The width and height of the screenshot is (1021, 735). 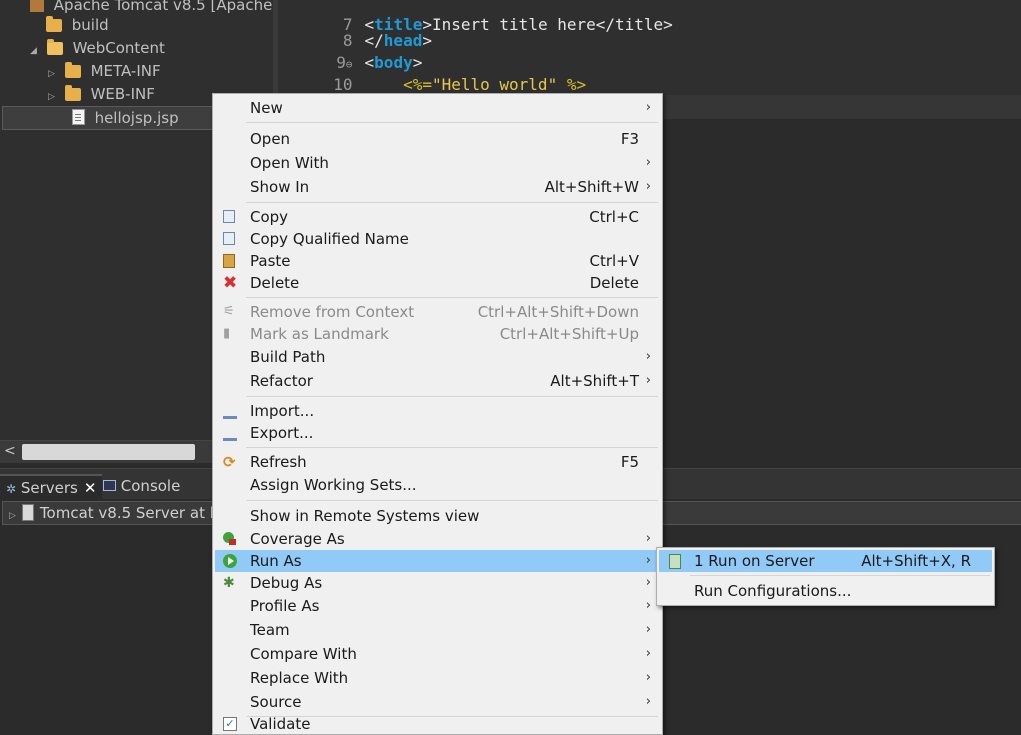 What do you see at coordinates (437, 381) in the screenshot?
I see `menu-item-refactor: Refactor Alt+Shift+T ›` at bounding box center [437, 381].